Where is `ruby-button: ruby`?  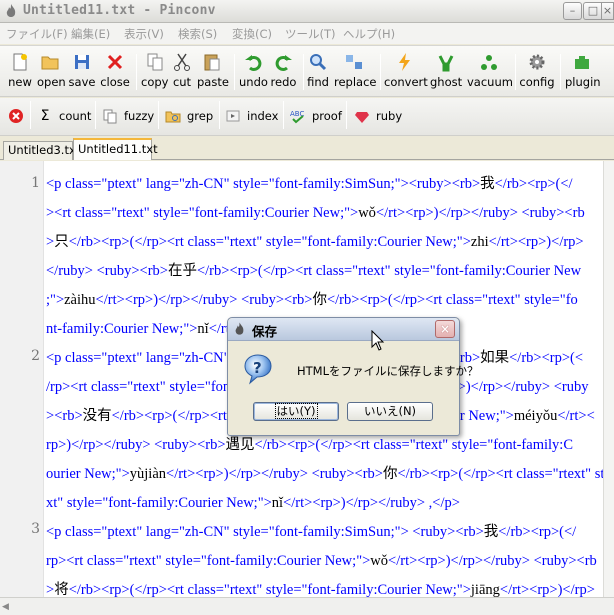 ruby-button: ruby is located at coordinates (378, 117).